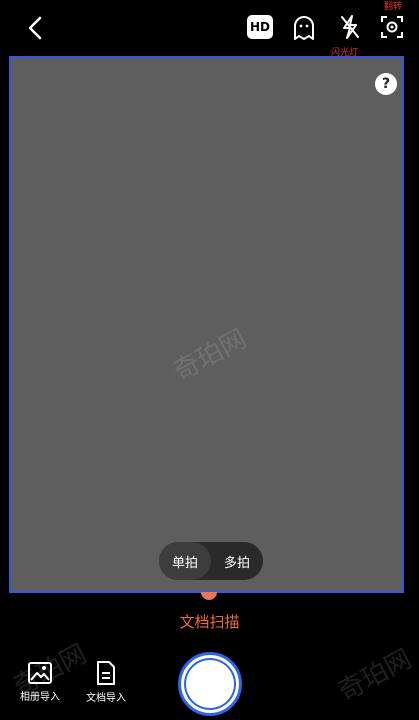 The height and width of the screenshot is (720, 419). What do you see at coordinates (209, 596) in the screenshot?
I see `mode-indicator-dot` at bounding box center [209, 596].